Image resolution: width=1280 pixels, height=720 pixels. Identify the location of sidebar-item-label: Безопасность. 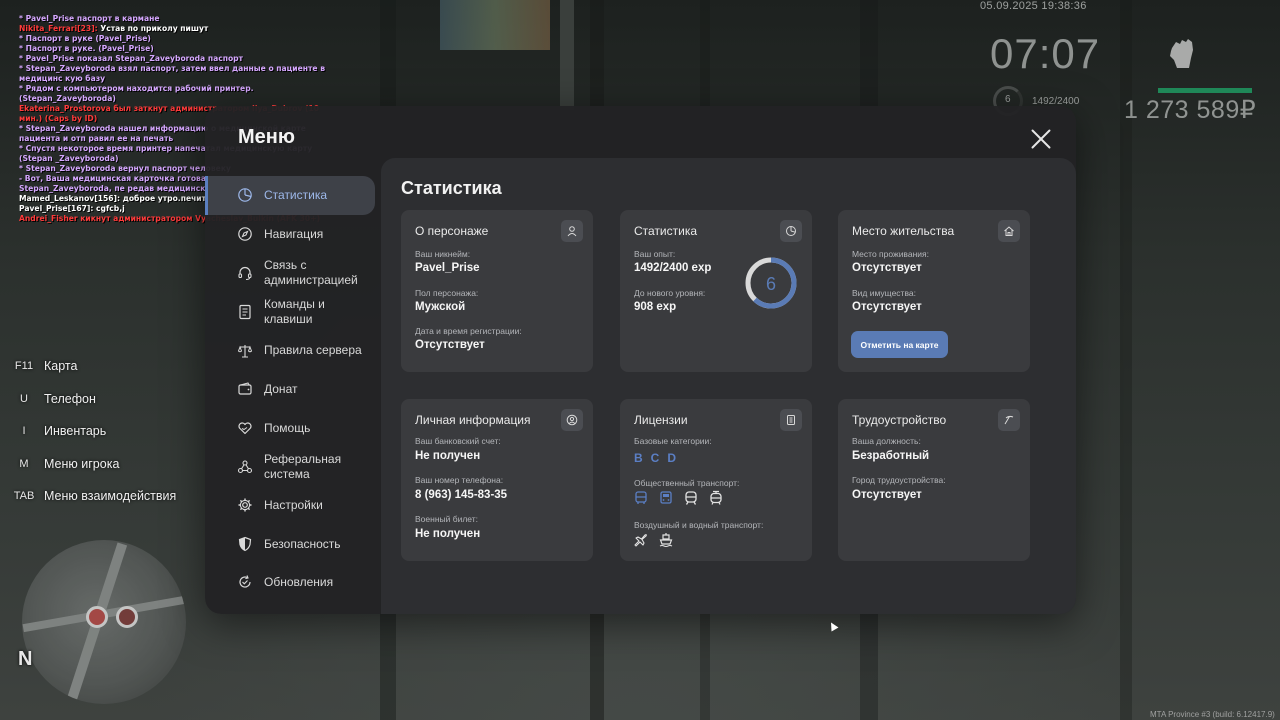
(302, 543).